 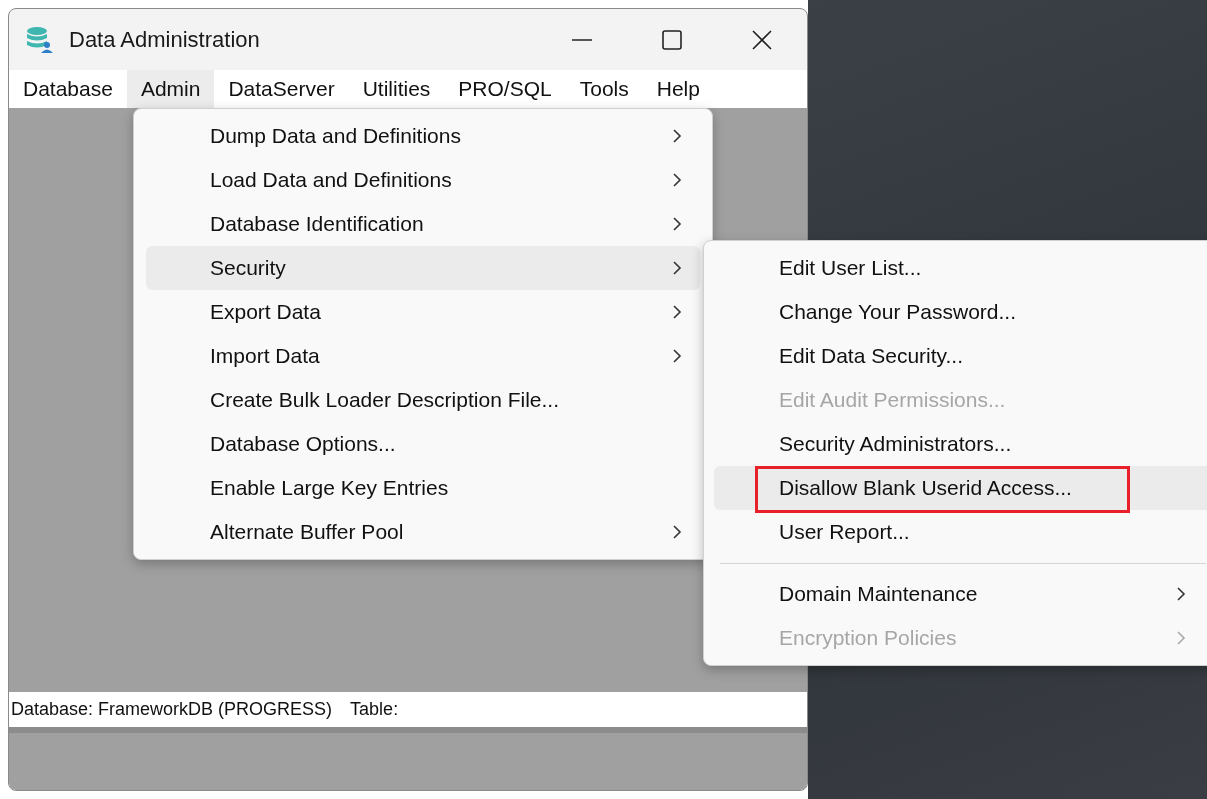 What do you see at coordinates (582, 39) in the screenshot?
I see `minimize-icon` at bounding box center [582, 39].